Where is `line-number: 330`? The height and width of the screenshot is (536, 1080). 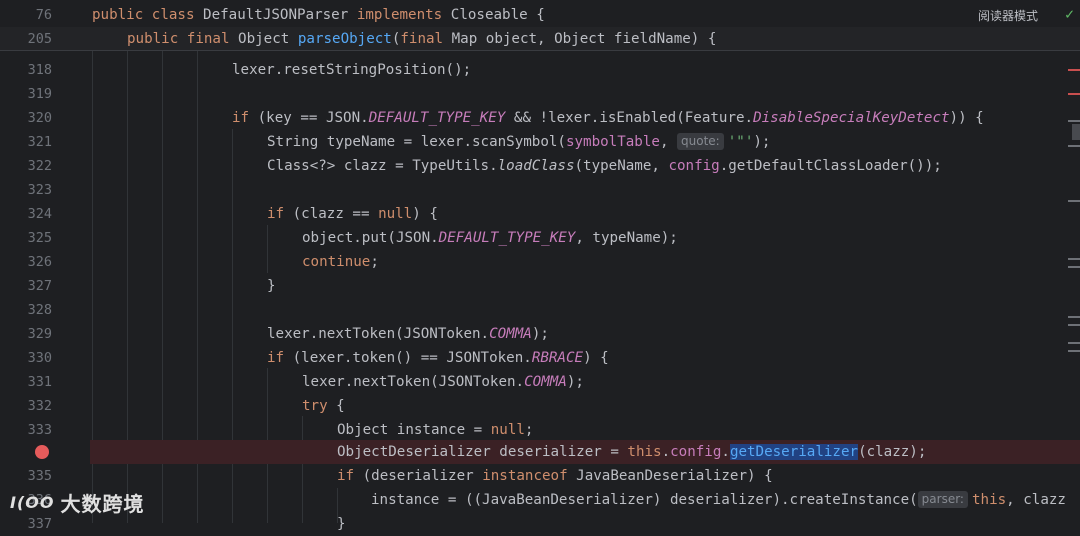 line-number: 330 is located at coordinates (39, 358).